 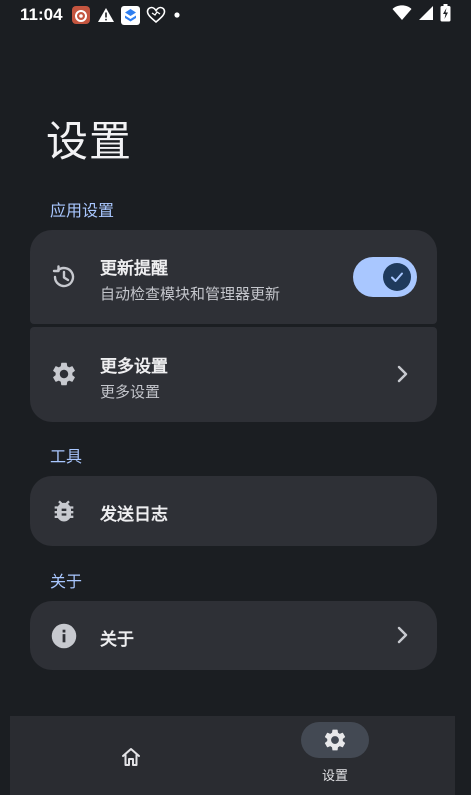 What do you see at coordinates (402, 15) in the screenshot?
I see `wifi-icon` at bounding box center [402, 15].